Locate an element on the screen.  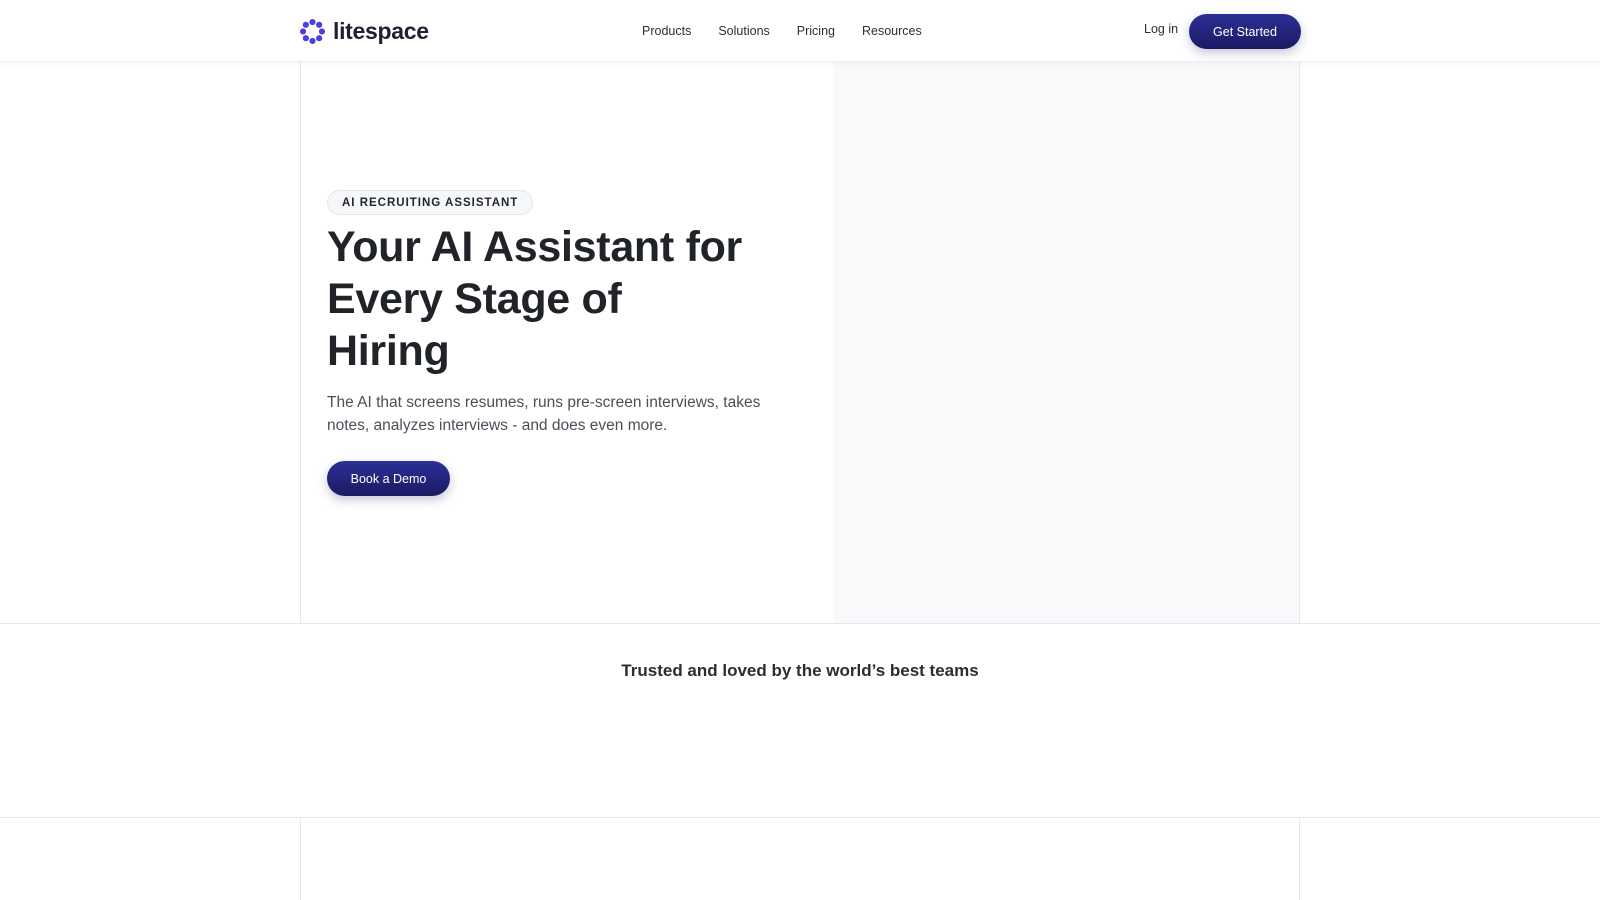
flower-dots-icon is located at coordinates (312, 31).